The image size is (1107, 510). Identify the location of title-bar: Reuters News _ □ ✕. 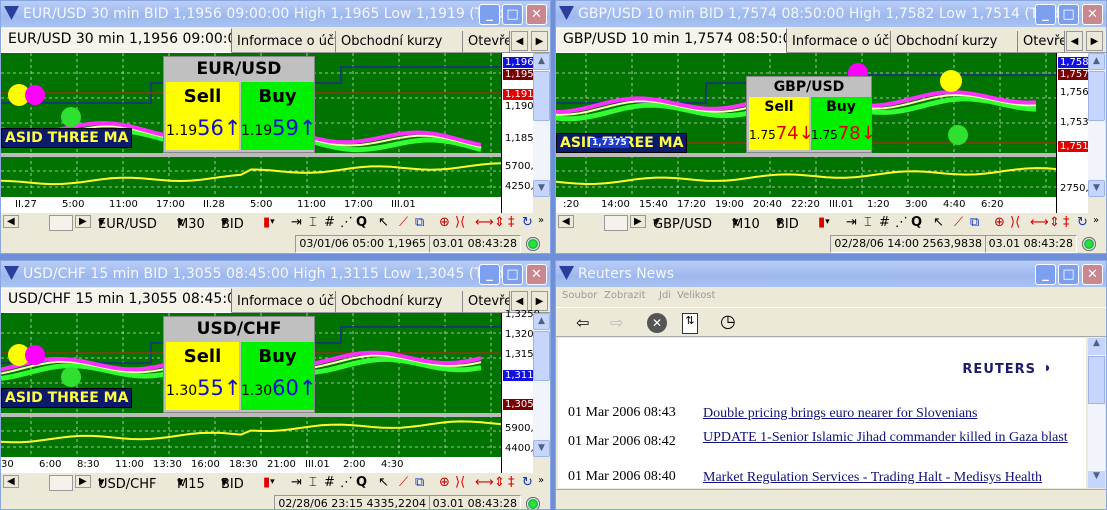
(831, 274).